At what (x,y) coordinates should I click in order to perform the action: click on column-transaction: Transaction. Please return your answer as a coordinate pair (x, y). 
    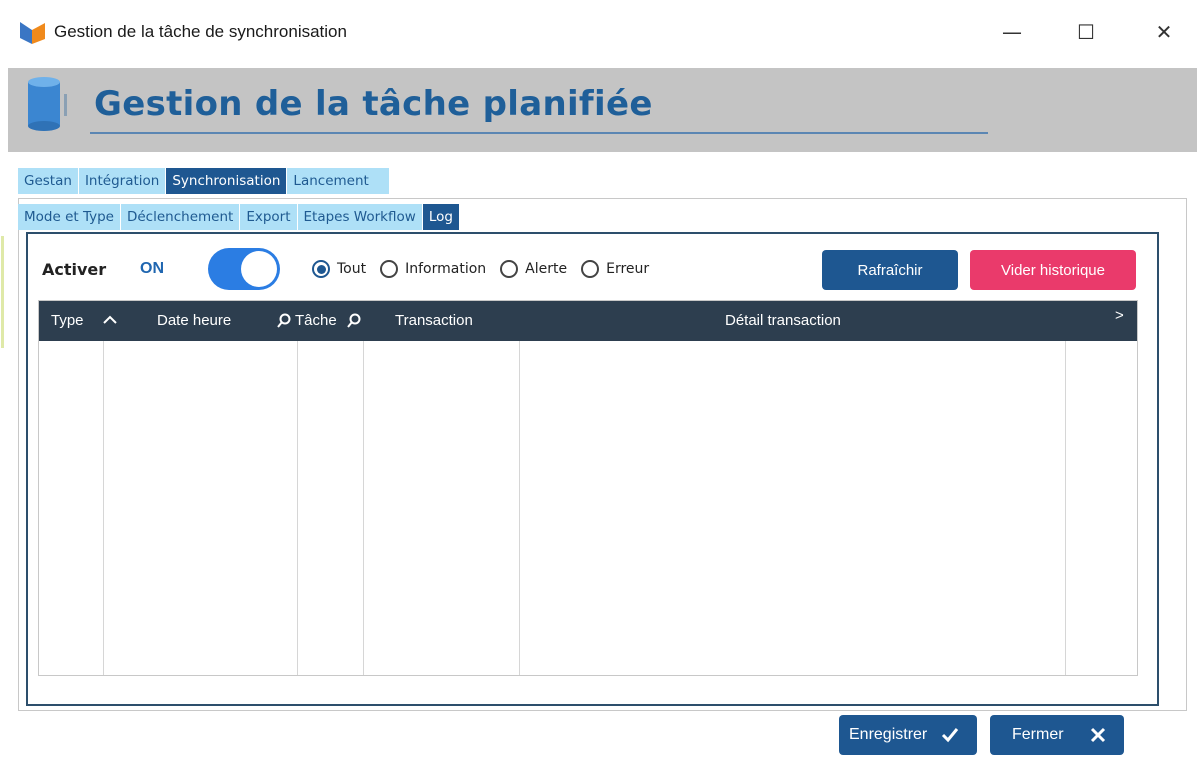
    Looking at the image, I should click on (434, 320).